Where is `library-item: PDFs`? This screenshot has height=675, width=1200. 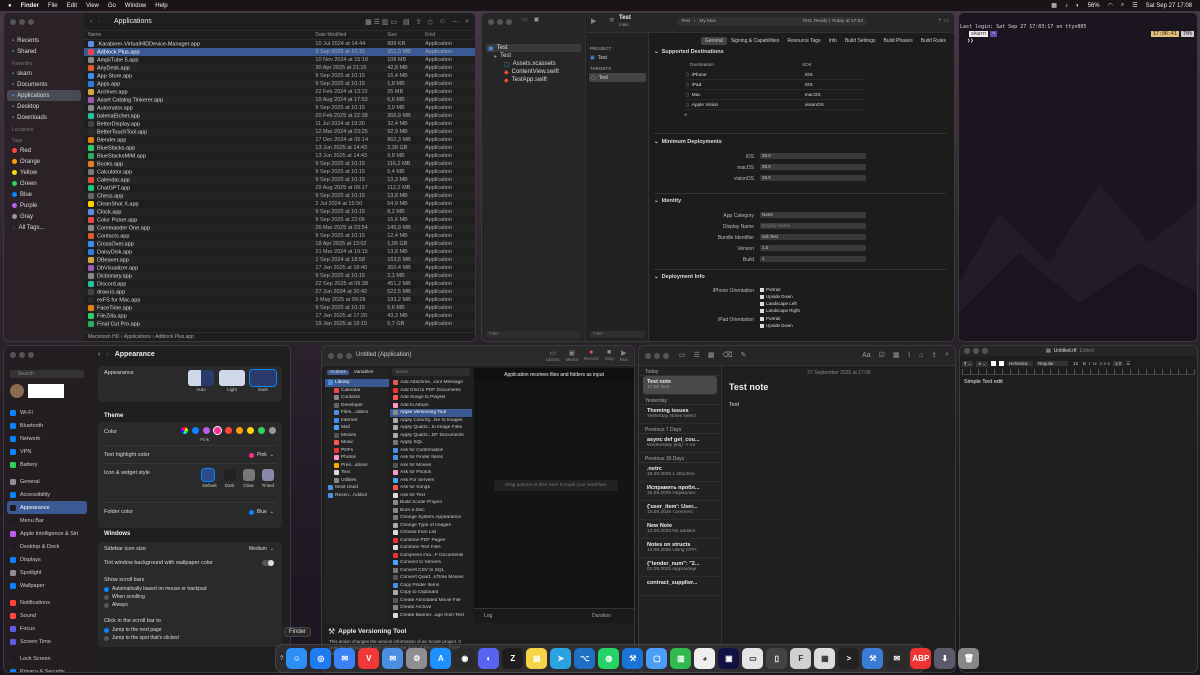
library-item: PDFs is located at coordinates (357, 451).